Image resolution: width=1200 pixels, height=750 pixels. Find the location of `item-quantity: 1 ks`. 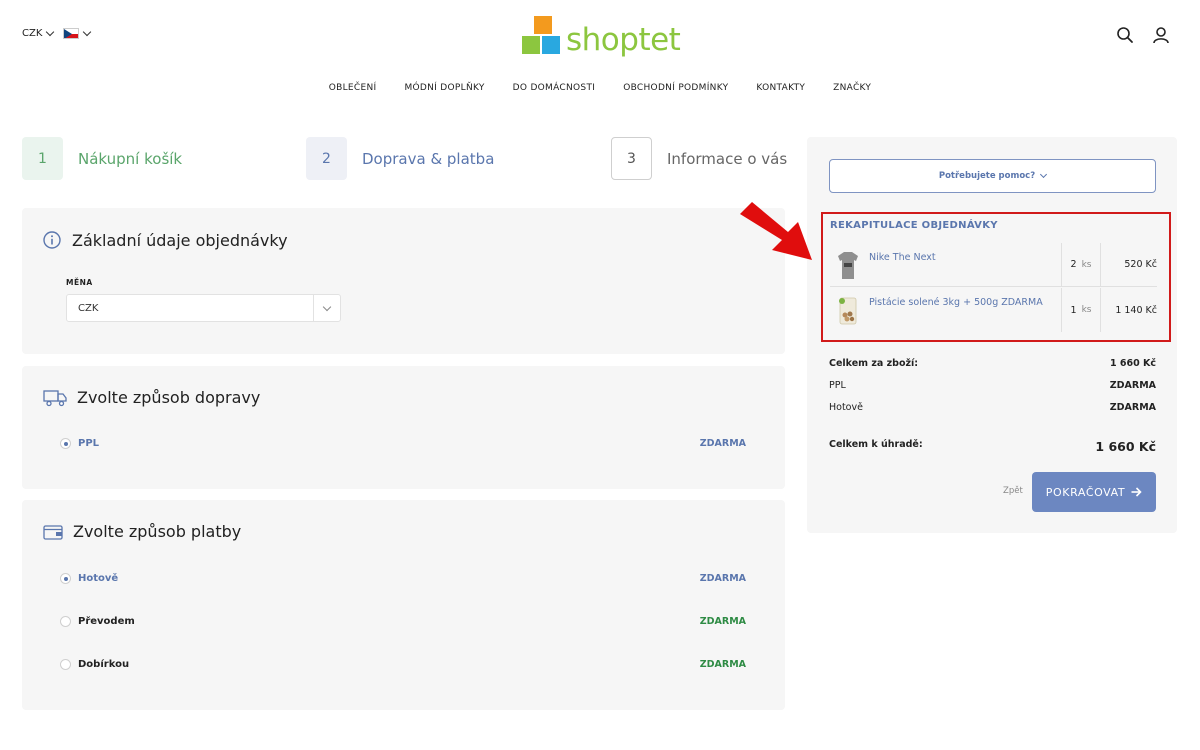

item-quantity: 1 ks is located at coordinates (1081, 310).